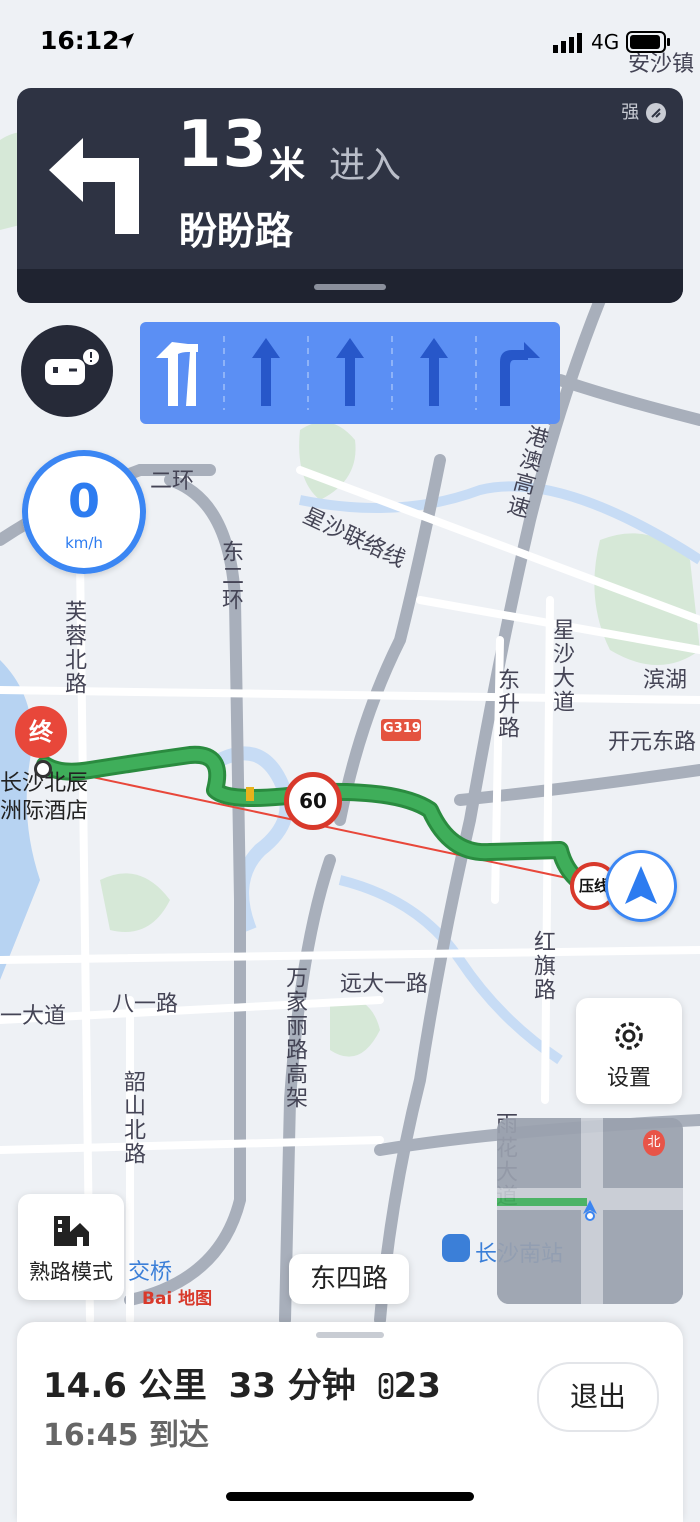 This screenshot has width=700, height=1522. Describe the element at coordinates (598, 1397) in the screenshot. I see `exit-navigation-button: 退出` at that location.